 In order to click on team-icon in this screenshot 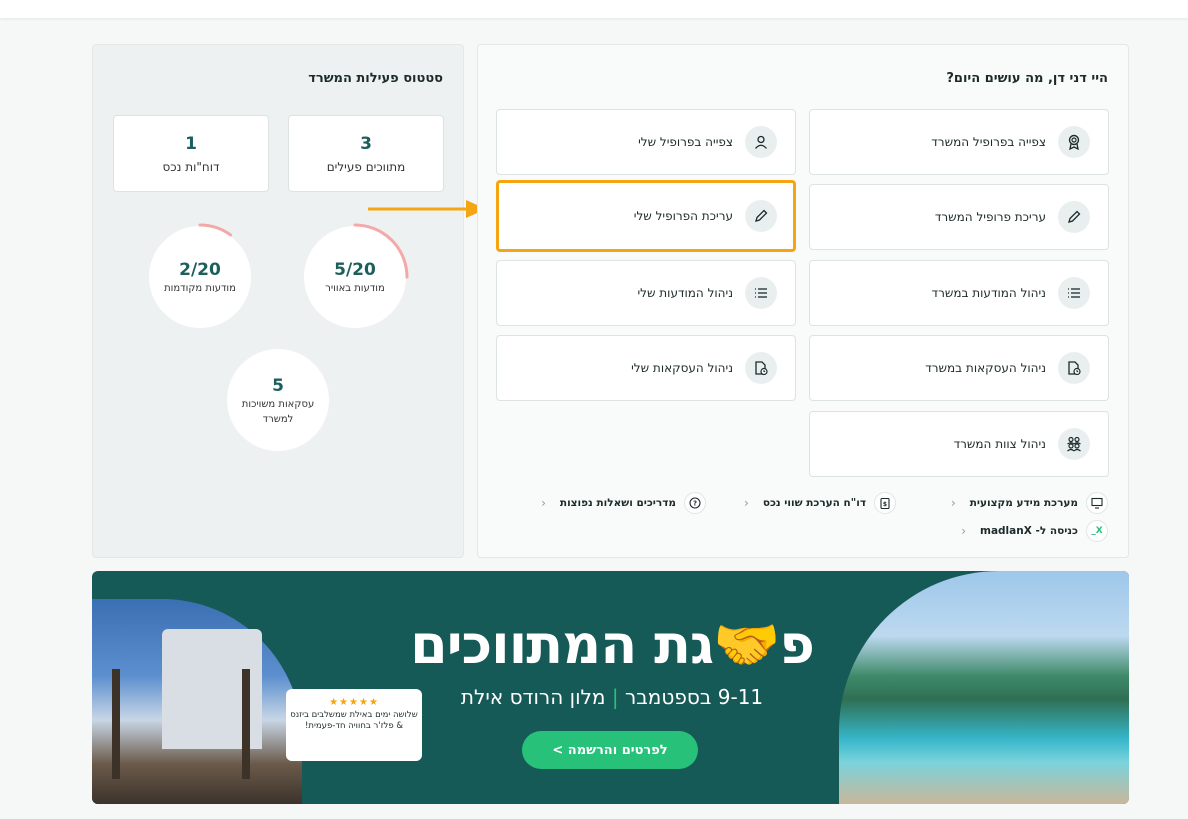, I will do `click(1074, 444)`.